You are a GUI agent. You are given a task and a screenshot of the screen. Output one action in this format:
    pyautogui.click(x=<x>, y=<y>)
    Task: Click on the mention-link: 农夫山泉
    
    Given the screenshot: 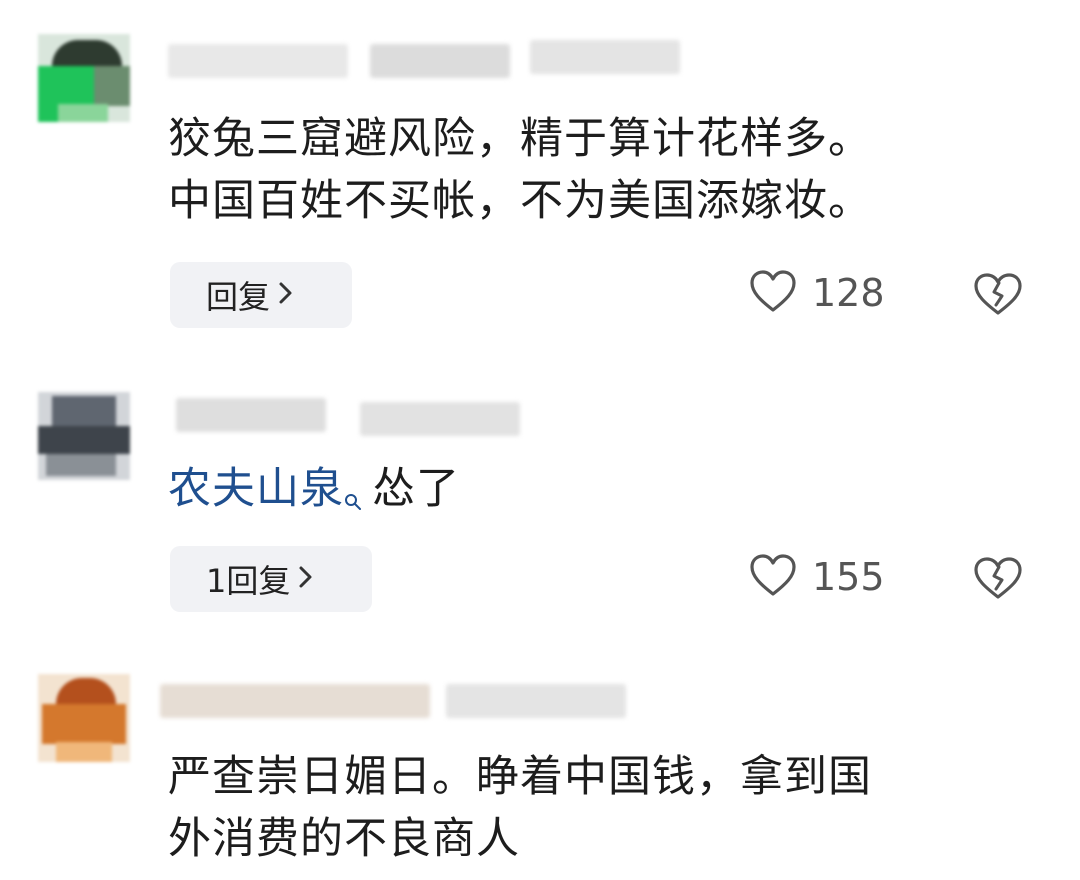 What is the action you would take?
    pyautogui.click(x=256, y=489)
    